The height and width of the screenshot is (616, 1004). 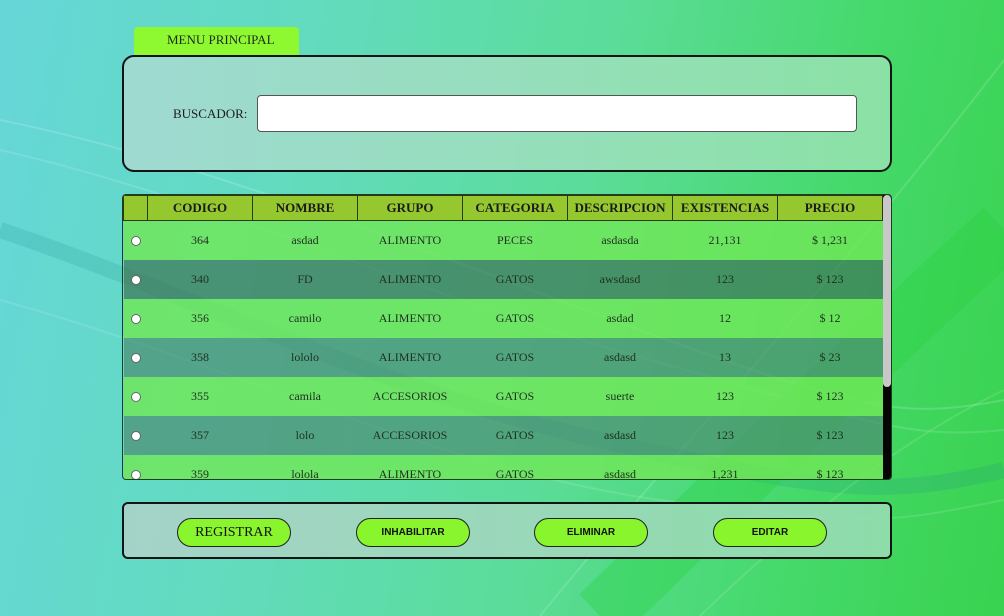 I want to click on cell-precio: $ 12, so click(x=830, y=318).